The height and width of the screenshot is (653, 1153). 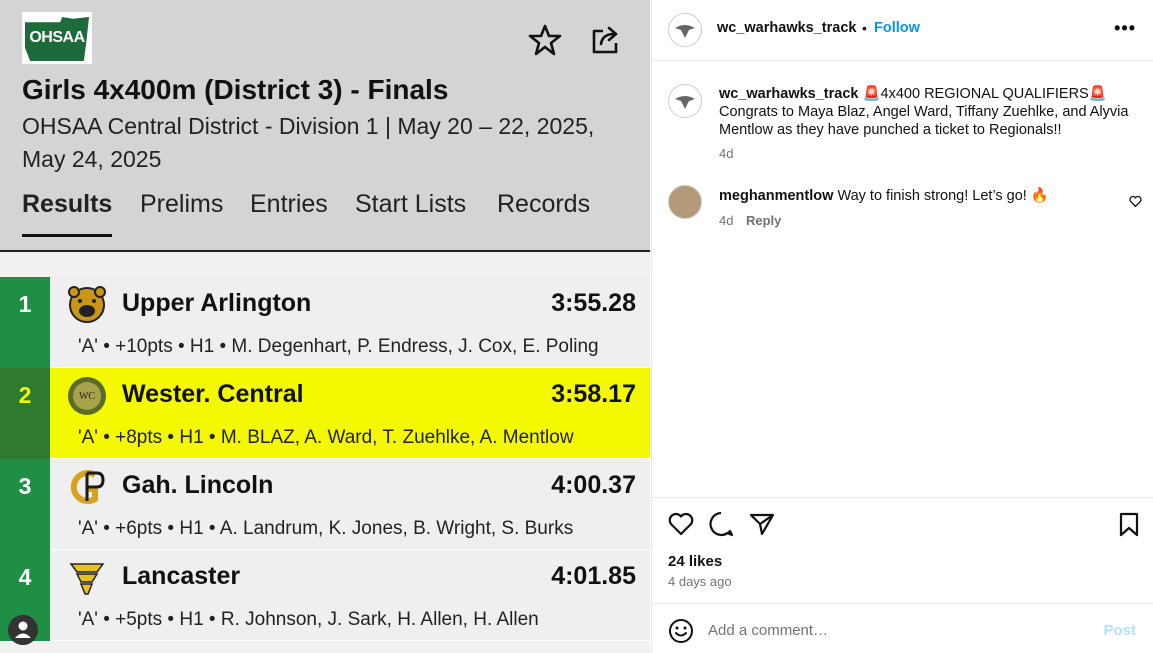 I want to click on account-avatar, so click(x=685, y=30).